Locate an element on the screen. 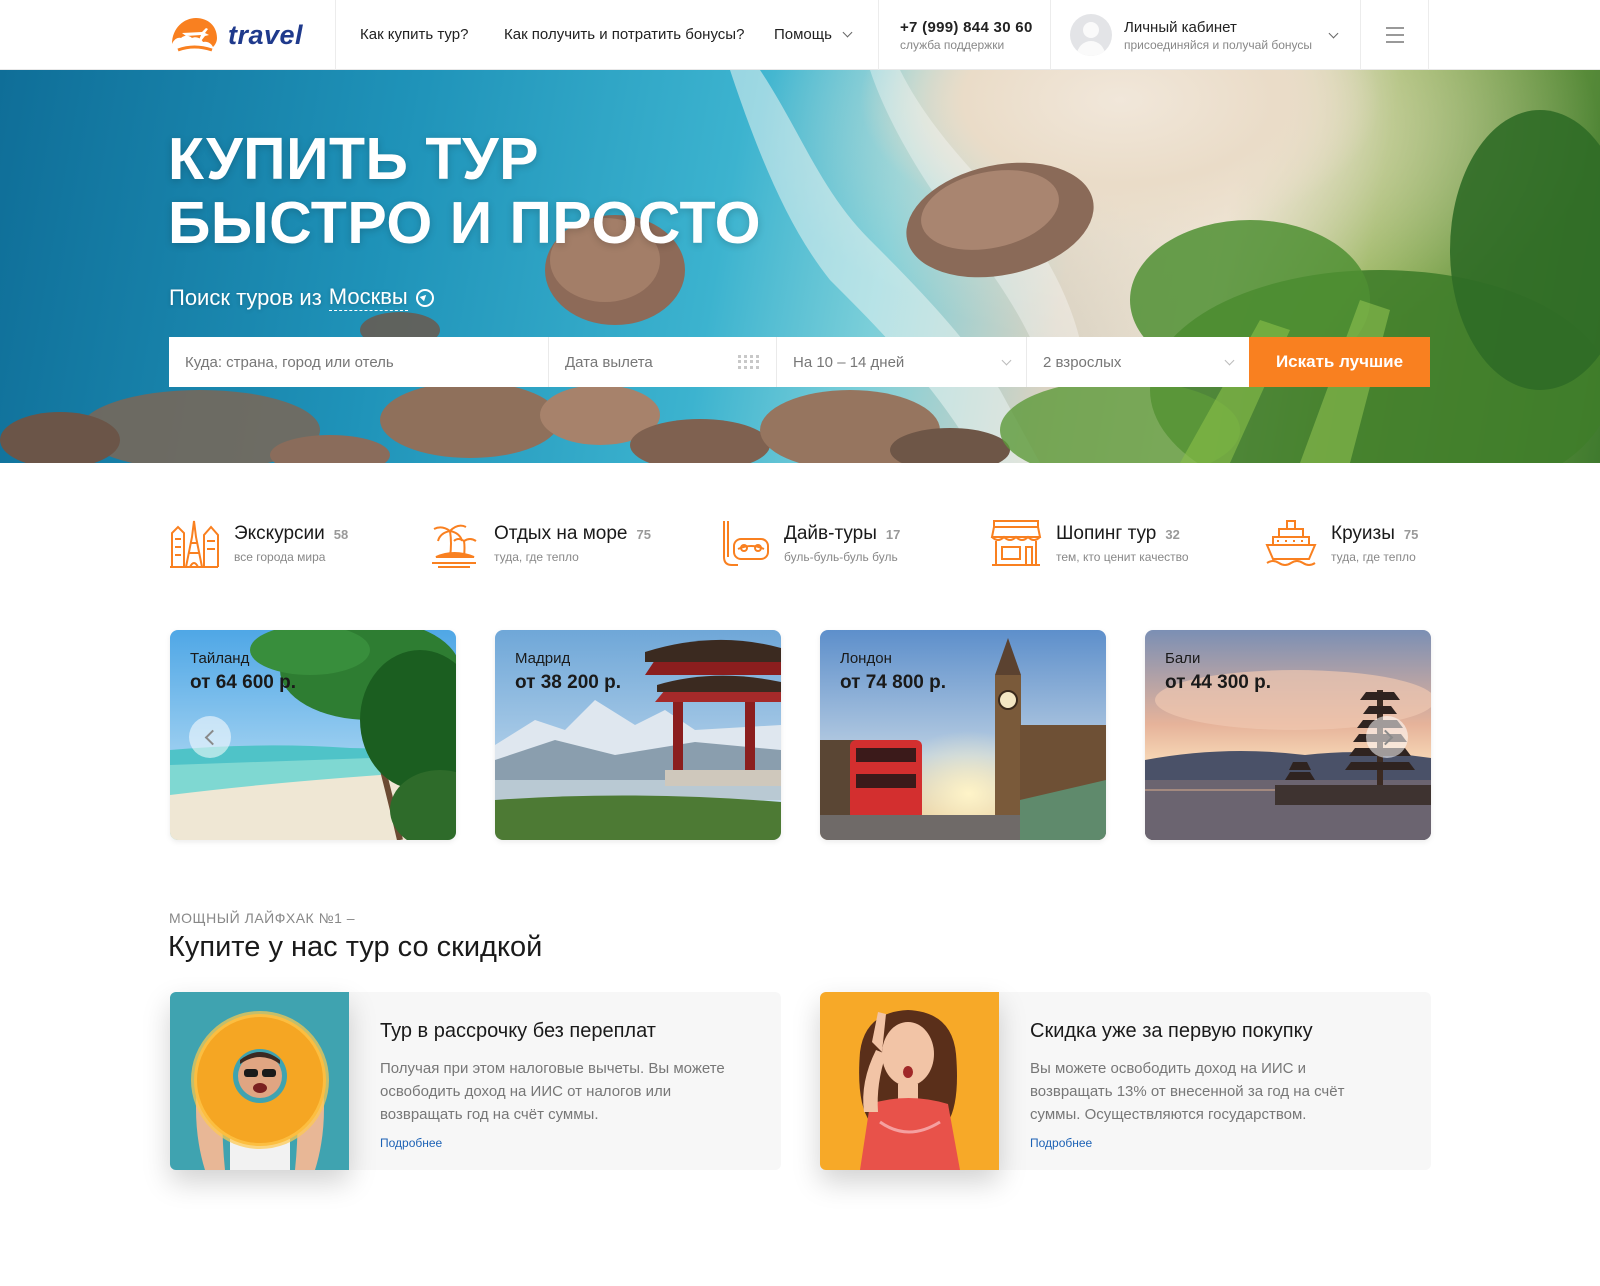  account-subtitle: присоединяйся и получай бонусы is located at coordinates (1218, 44).